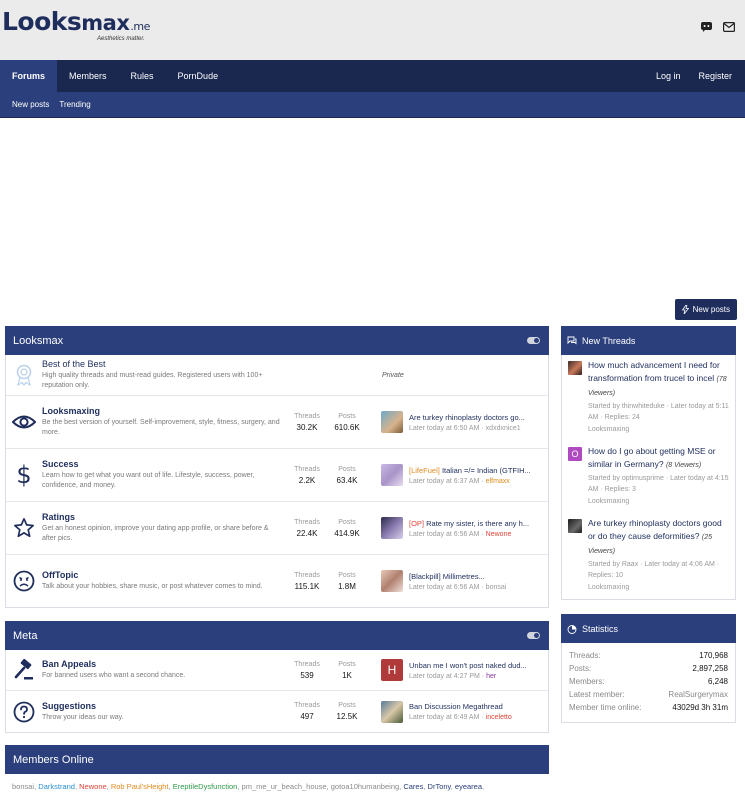 This screenshot has height=792, width=745. Describe the element at coordinates (23, 786) in the screenshot. I see `online-member: bonsai` at that location.